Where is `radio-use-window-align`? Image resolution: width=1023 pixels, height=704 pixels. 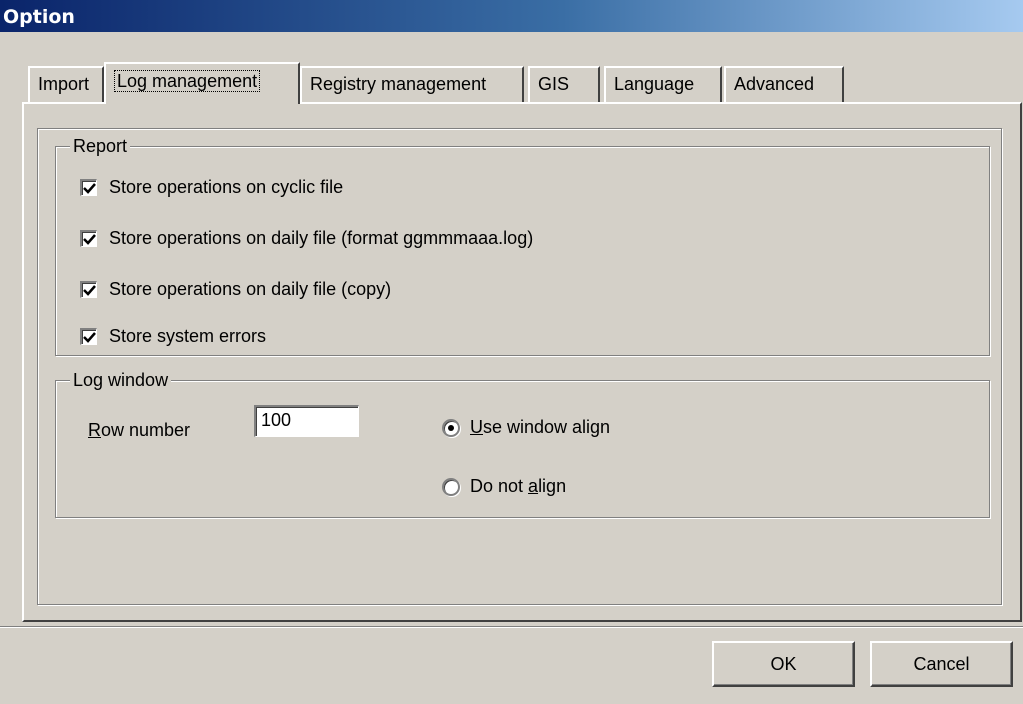
radio-use-window-align is located at coordinates (451, 427).